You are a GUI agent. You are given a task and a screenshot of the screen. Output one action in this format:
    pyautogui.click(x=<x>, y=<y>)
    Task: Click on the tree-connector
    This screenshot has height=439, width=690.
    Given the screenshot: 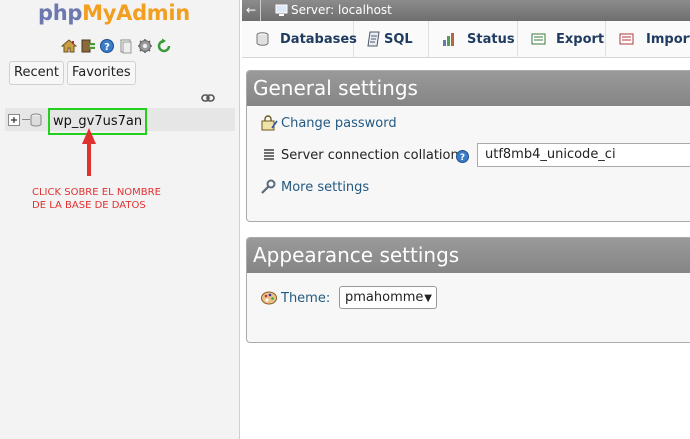 What is the action you would take?
    pyautogui.click(x=26, y=119)
    